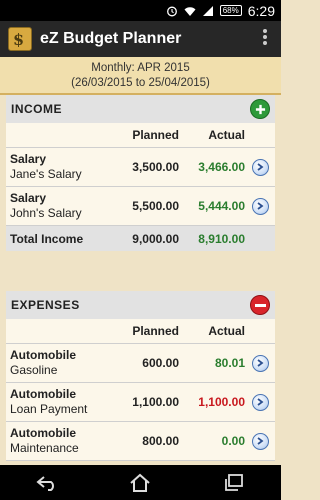  Describe the element at coordinates (111, 38) in the screenshot. I see `app-title: eZ Budget Planner` at that location.